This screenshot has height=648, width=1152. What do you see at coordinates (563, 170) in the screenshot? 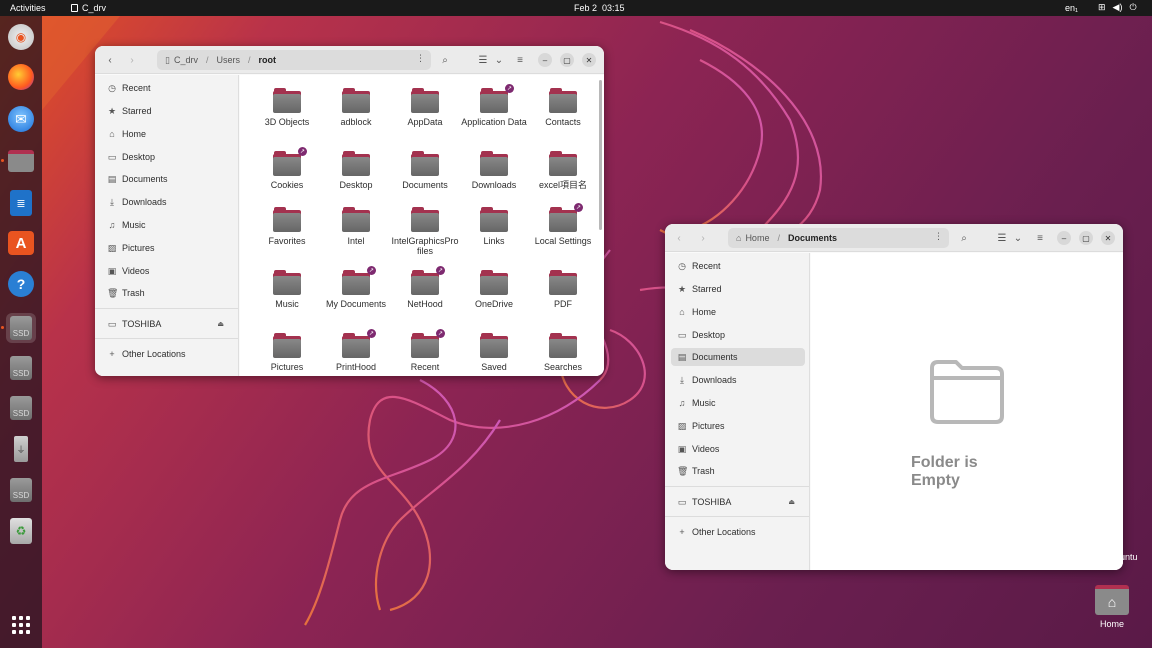
I see `folder-item: excel項目名` at bounding box center [563, 170].